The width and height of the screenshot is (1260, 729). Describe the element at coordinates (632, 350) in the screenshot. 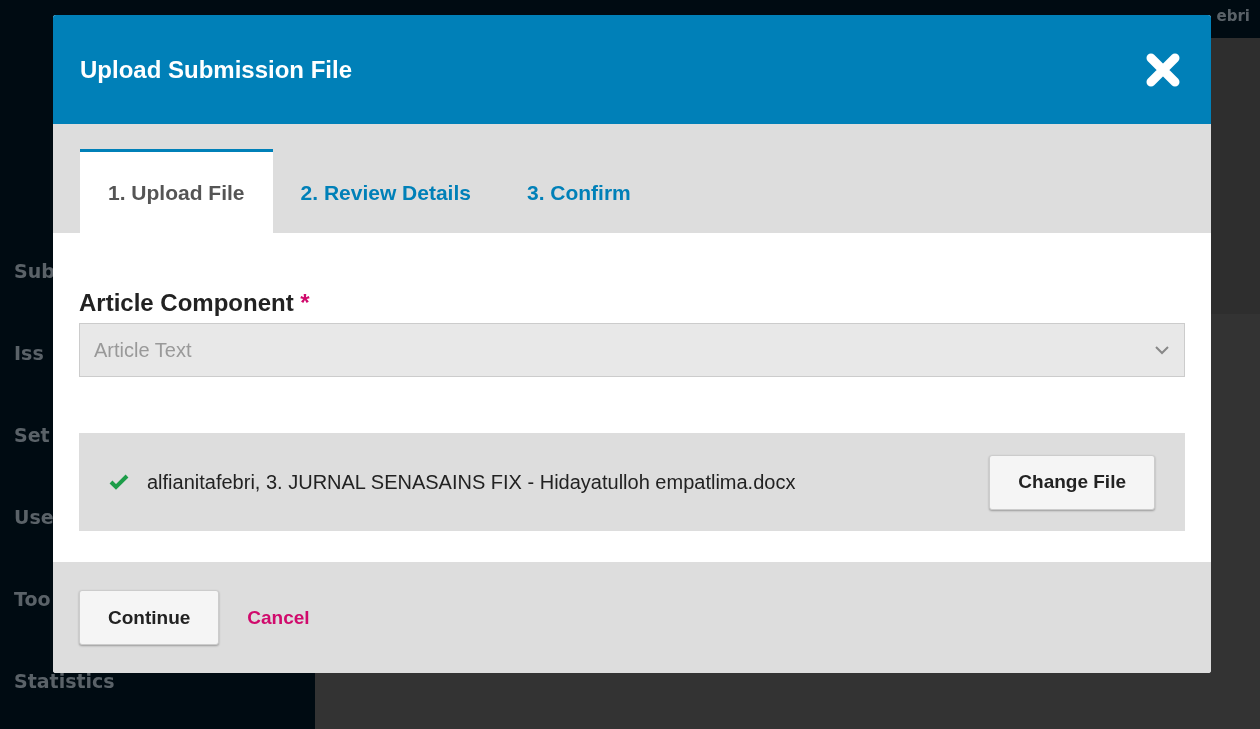

I see `component-select: Article Text` at that location.